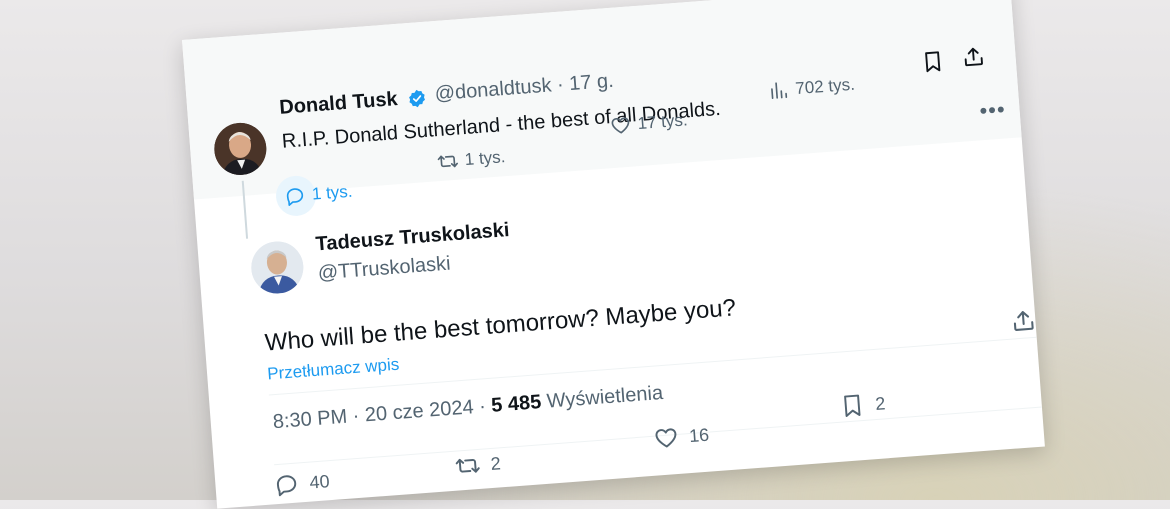  Describe the element at coordinates (333, 370) in the screenshot. I see `translate-link: Przetłumacz wpis` at that location.